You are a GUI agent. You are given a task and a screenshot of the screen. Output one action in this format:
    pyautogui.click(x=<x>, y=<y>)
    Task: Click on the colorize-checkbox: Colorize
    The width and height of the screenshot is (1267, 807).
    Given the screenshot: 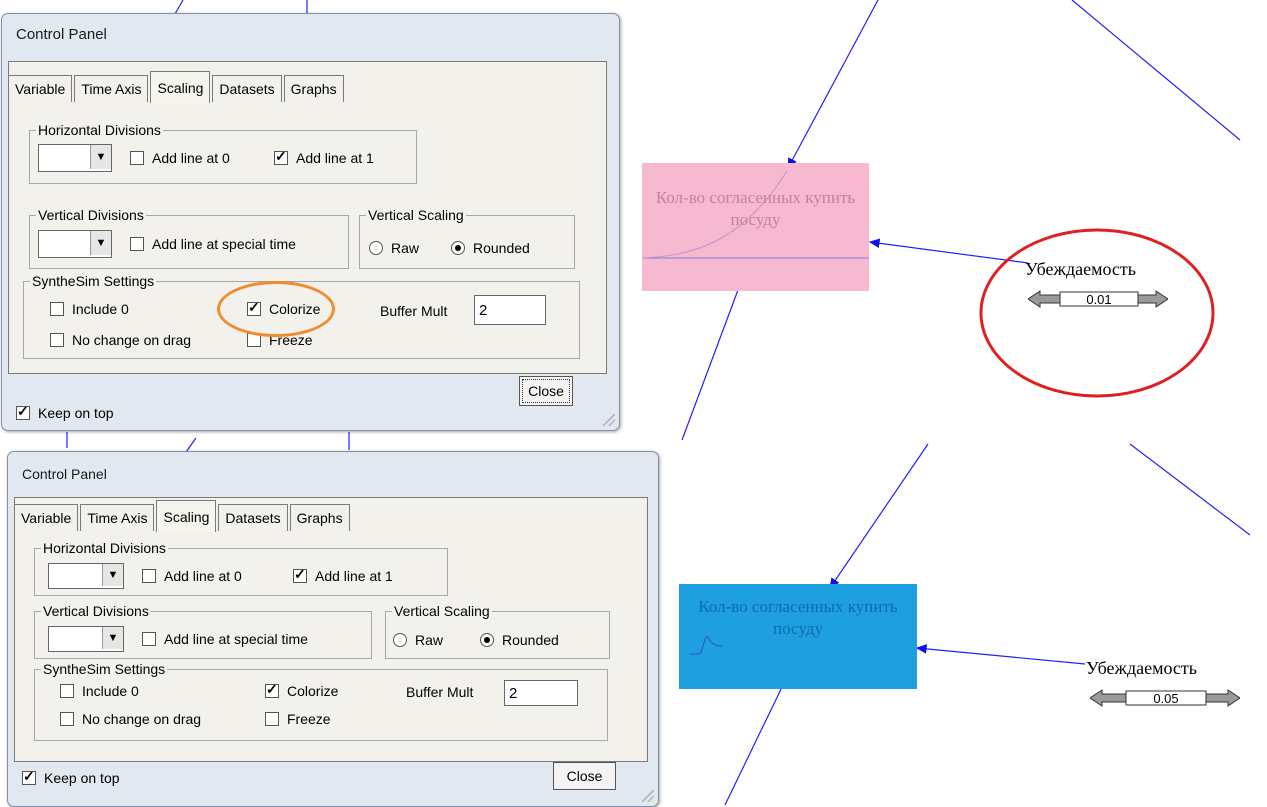 What is the action you would take?
    pyautogui.click(x=301, y=690)
    